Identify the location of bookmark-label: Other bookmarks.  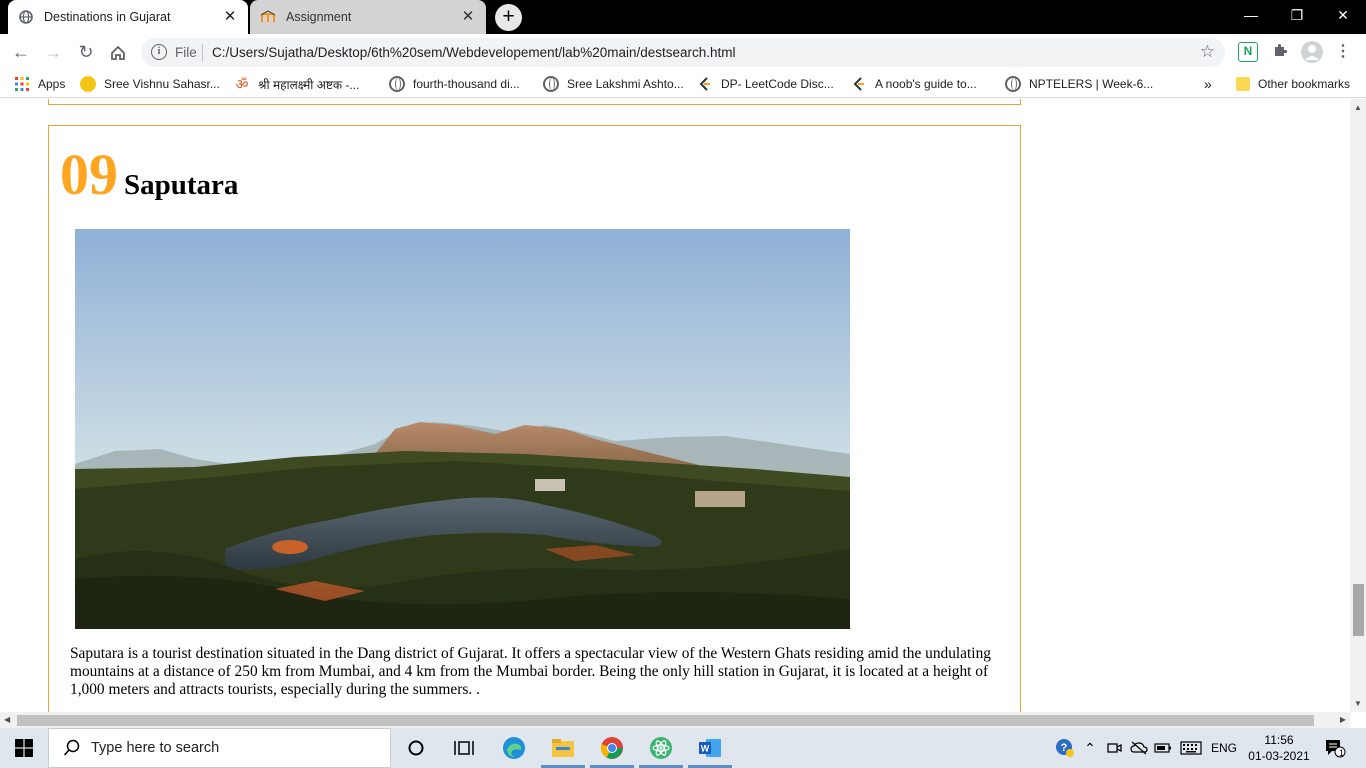
(1304, 84).